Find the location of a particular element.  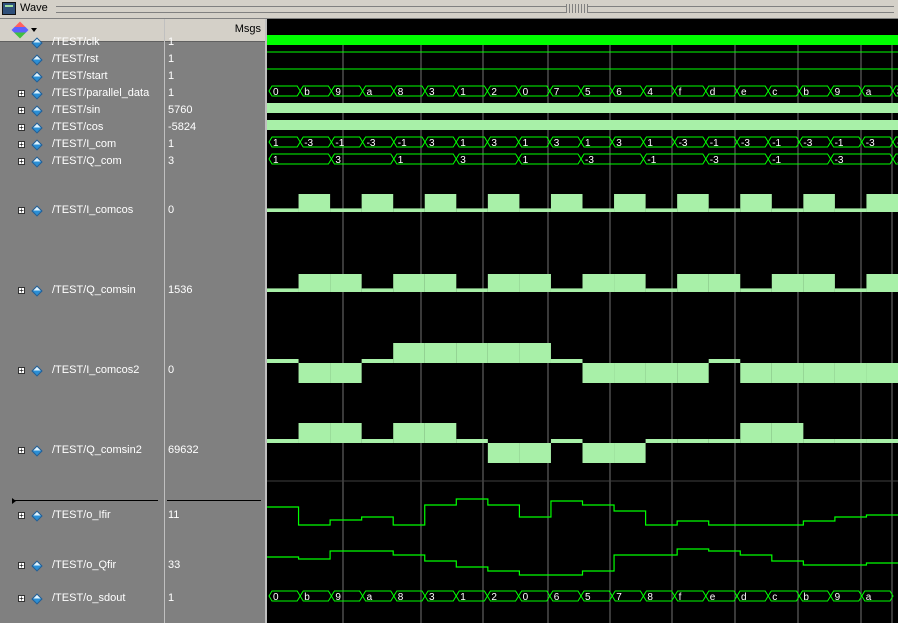

clk-waveform is located at coordinates (582, 40).